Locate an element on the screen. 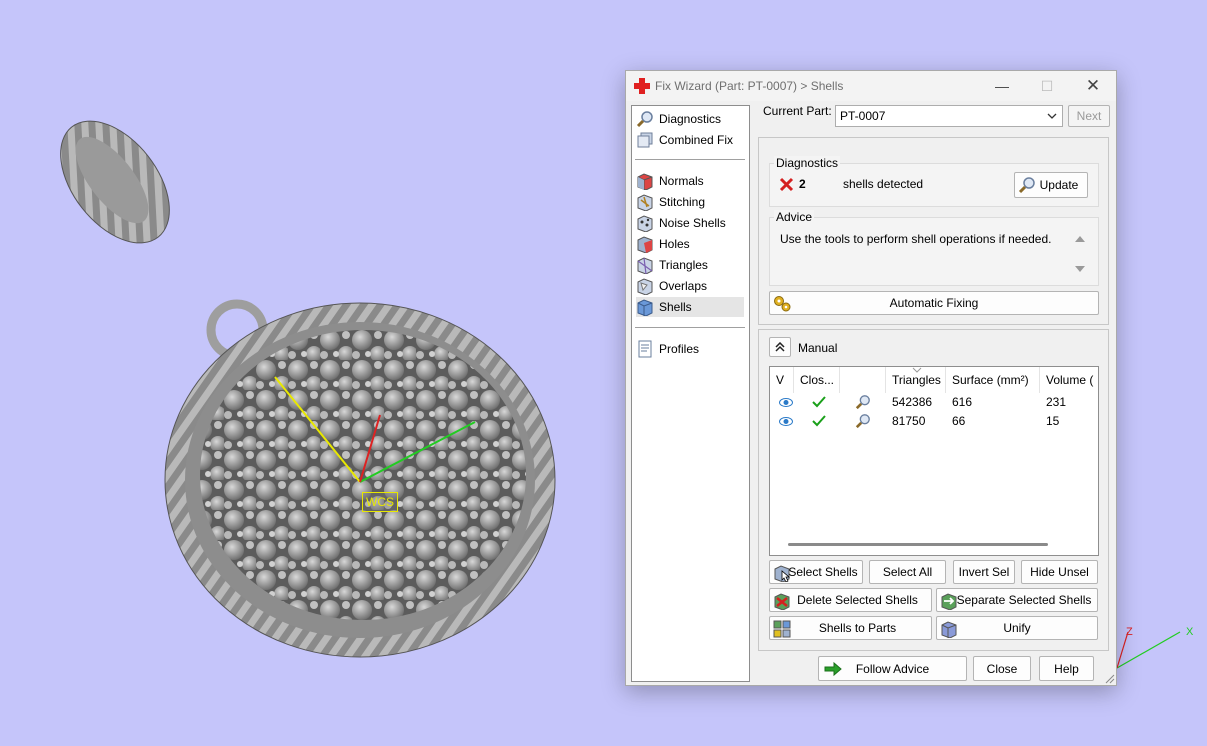 Image resolution: width=1207 pixels, height=746 pixels. sidebar-label: Profiles is located at coordinates (679, 349).